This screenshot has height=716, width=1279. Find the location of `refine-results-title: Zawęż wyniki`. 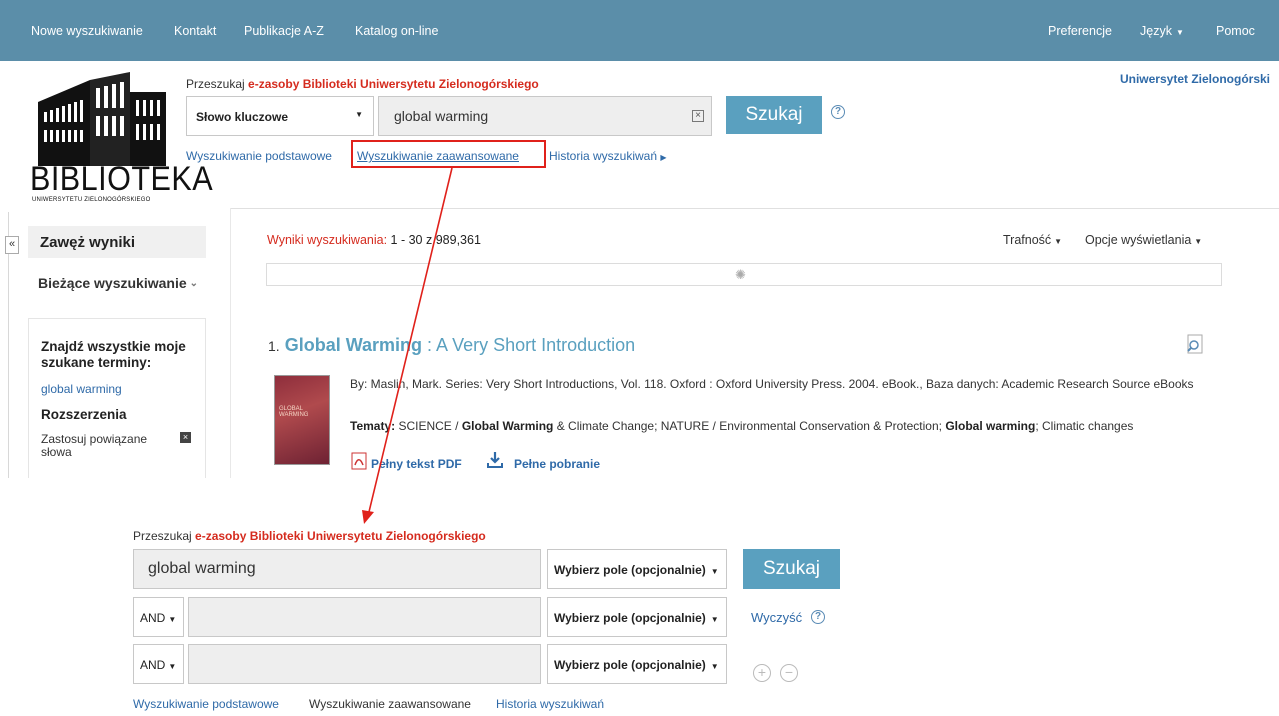

refine-results-title: Zawęż wyniki is located at coordinates (117, 242).